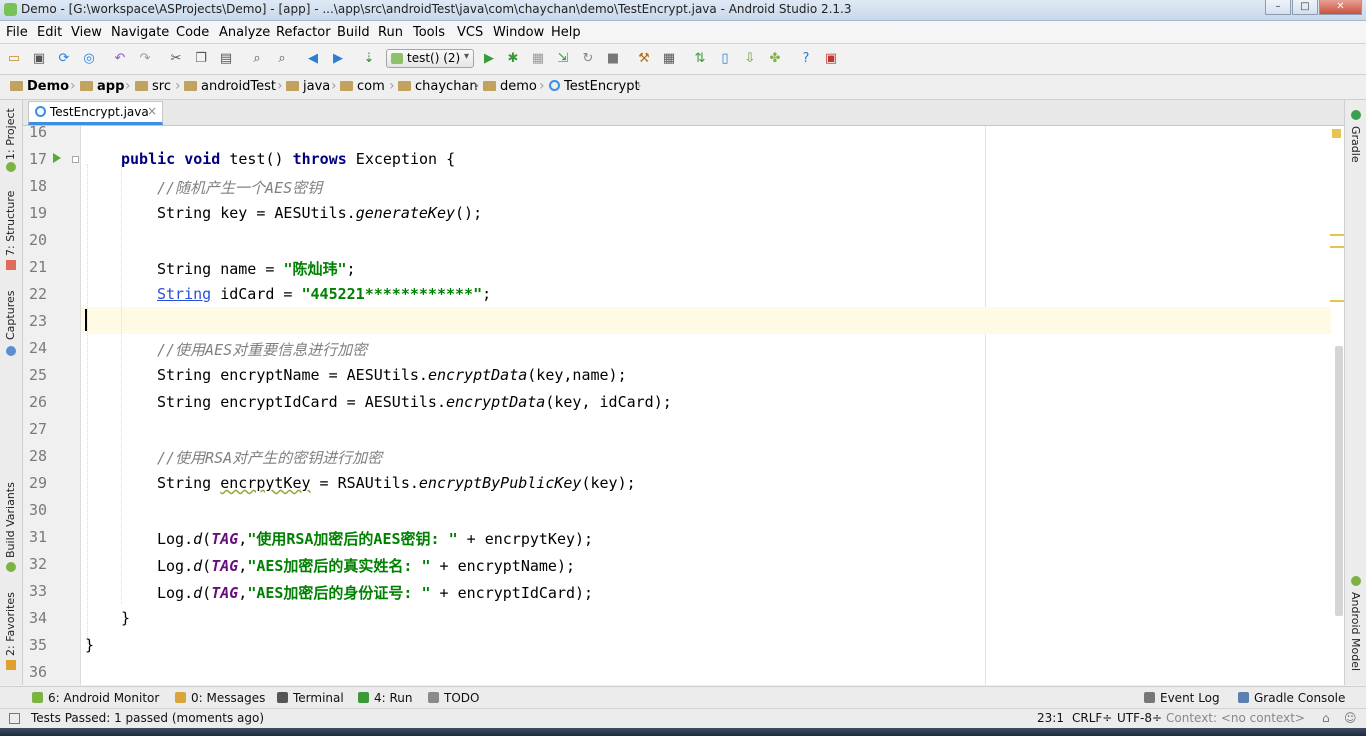 The height and width of the screenshot is (736, 1366). I want to click on context-indicator: Context: <no context>, so click(1235, 718).